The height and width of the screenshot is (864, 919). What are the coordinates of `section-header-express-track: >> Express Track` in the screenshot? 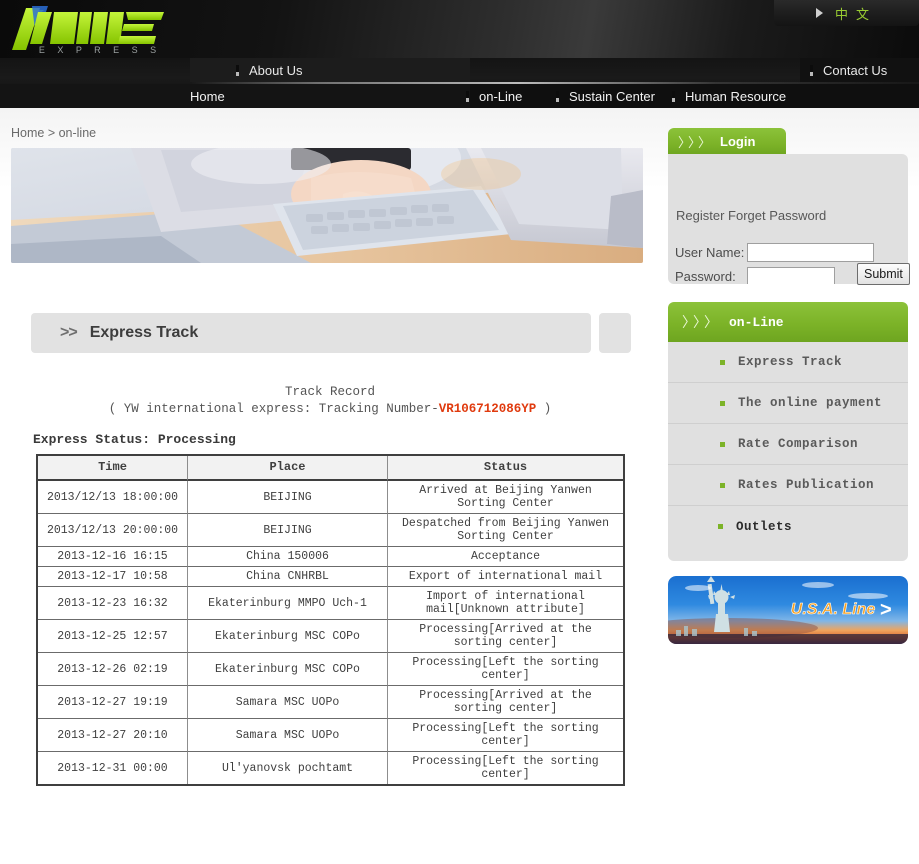 It's located at (311, 333).